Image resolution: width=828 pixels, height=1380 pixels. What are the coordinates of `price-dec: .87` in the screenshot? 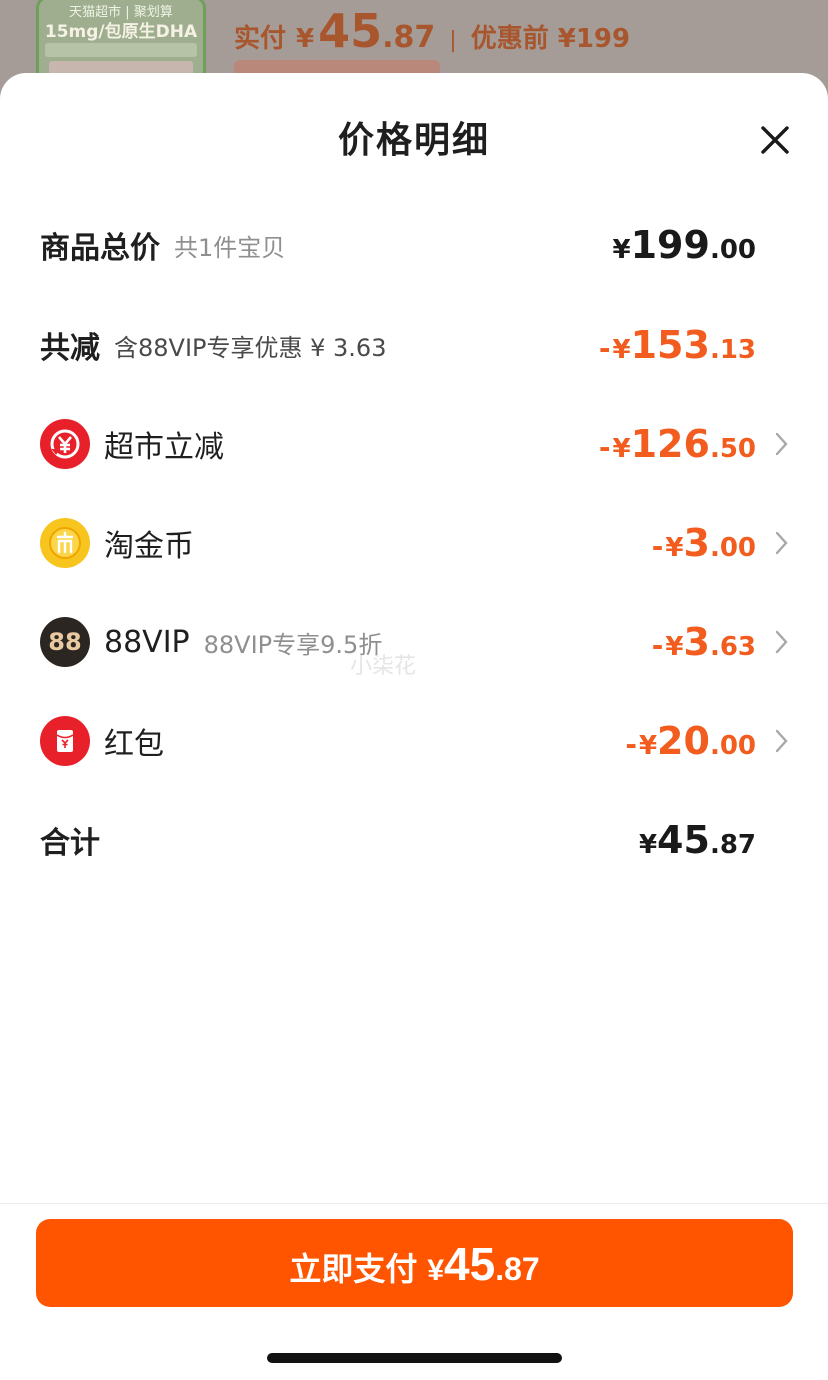 It's located at (409, 37).